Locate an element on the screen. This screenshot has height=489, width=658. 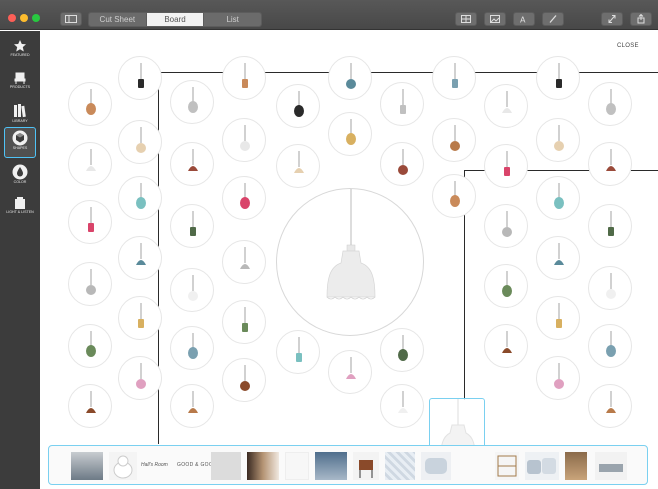
zoom-window-button is located at coordinates (36, 18).